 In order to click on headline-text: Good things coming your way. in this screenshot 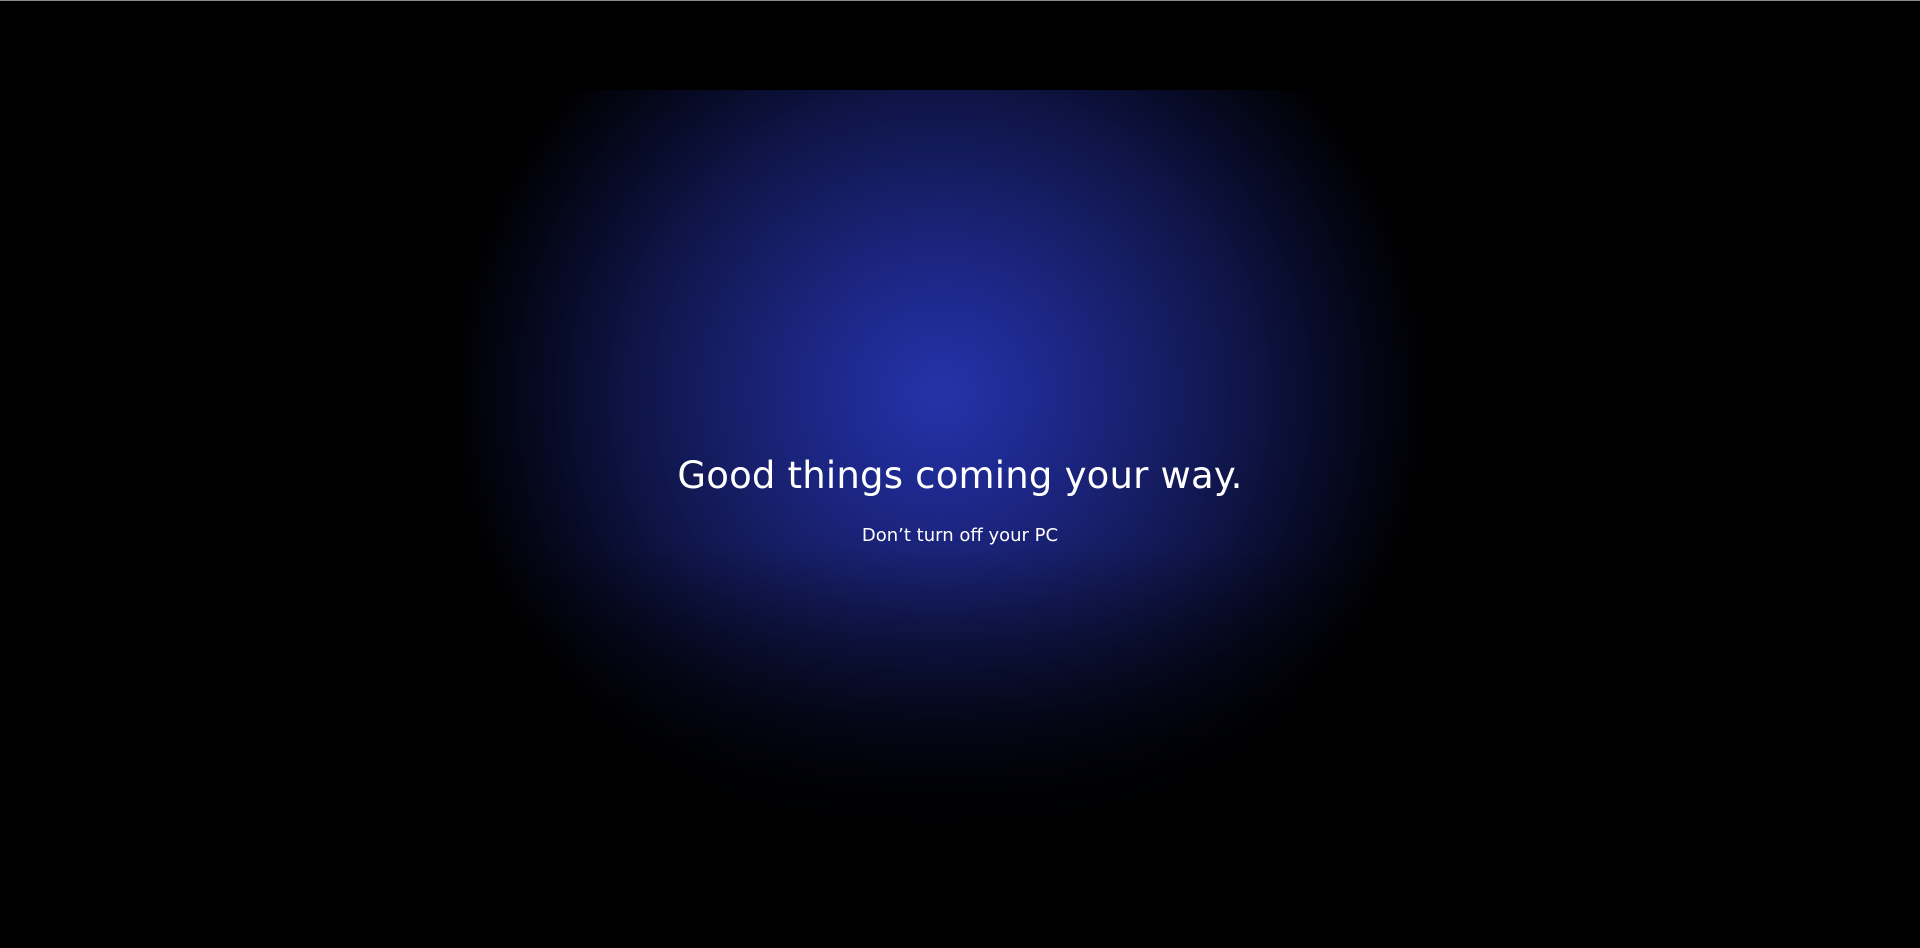, I will do `click(960, 475)`.